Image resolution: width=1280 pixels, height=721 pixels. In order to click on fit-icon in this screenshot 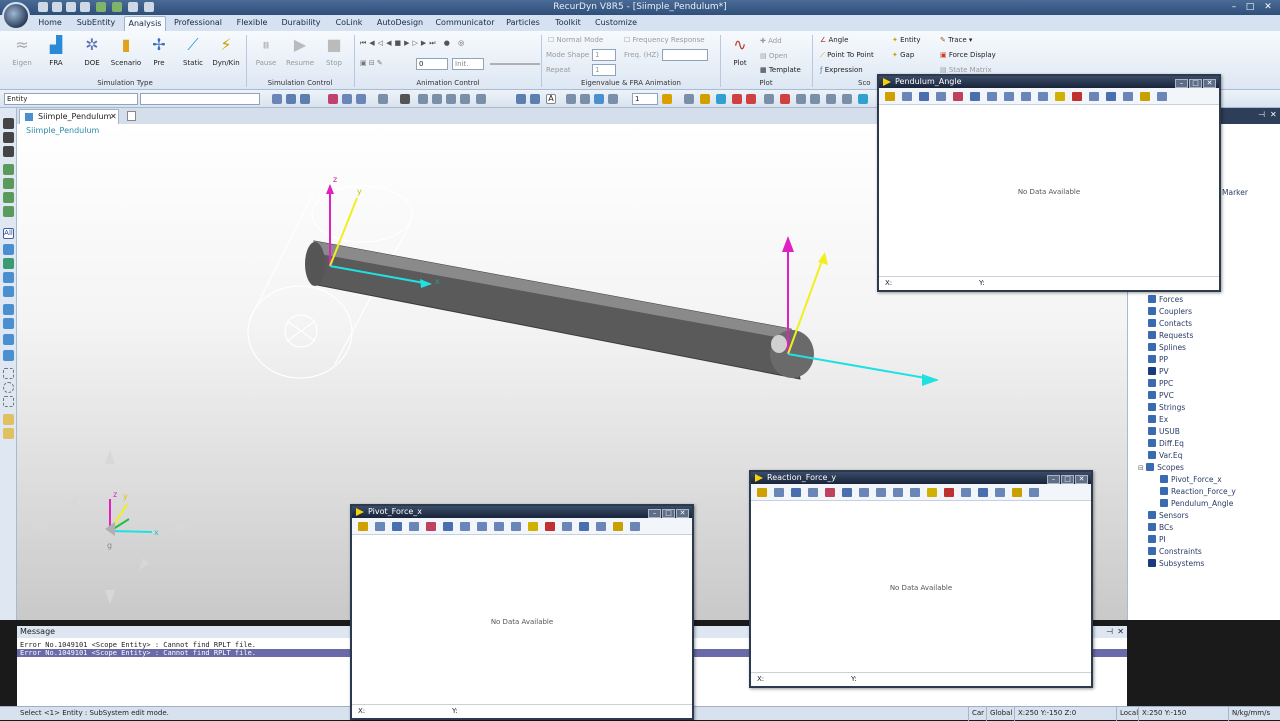, I will do `click(347, 99)`.